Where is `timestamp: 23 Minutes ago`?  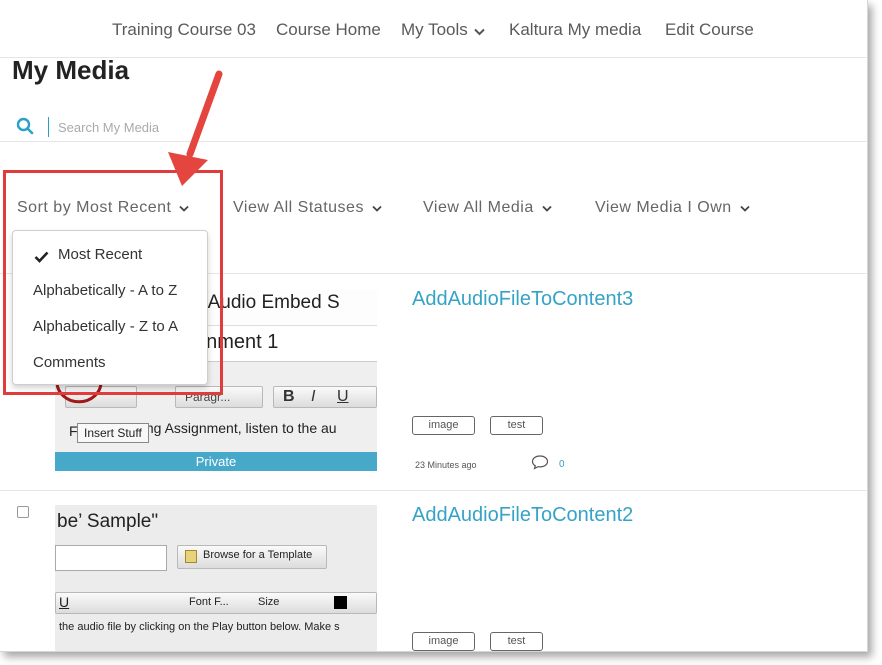
timestamp: 23 Minutes ago is located at coordinates (446, 465).